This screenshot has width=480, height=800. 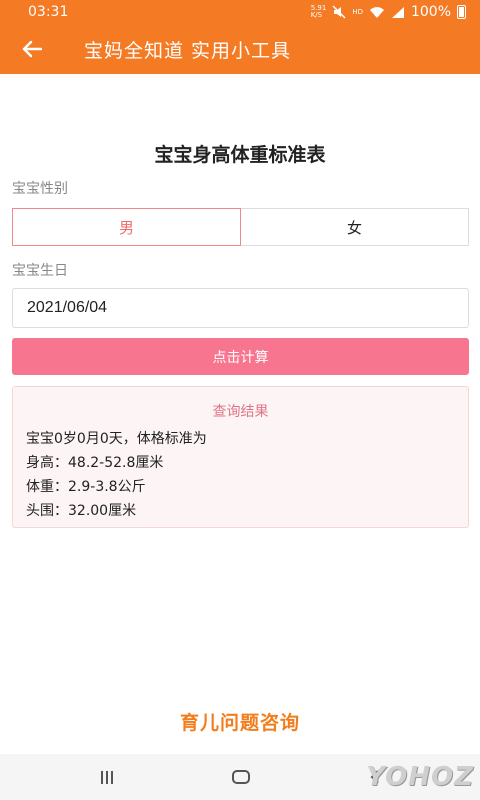 I want to click on consult-link: 育儿问题咨询, so click(x=240, y=721).